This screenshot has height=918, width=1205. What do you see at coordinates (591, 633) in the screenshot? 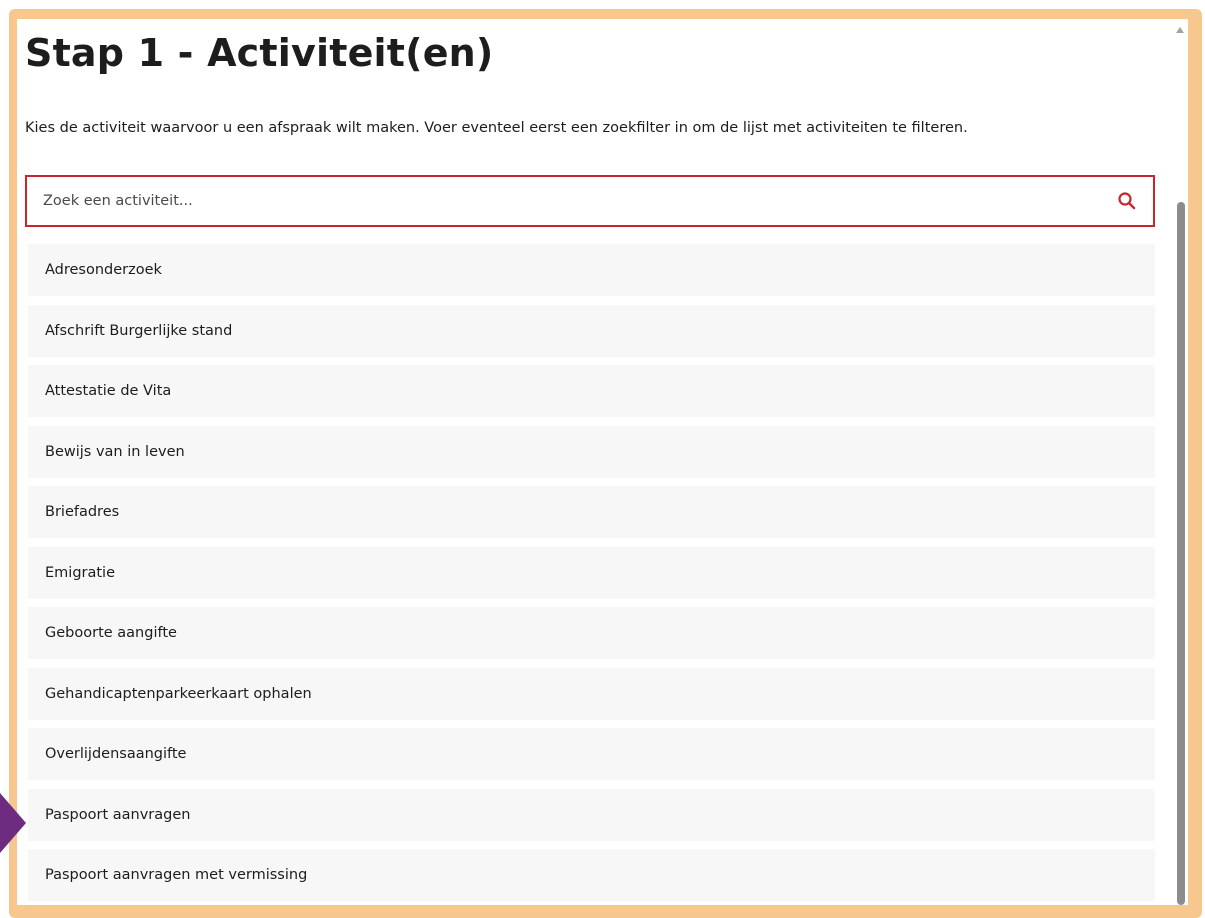
I see `activity-item-geboorte-aangifte: Geboorte aangifte` at bounding box center [591, 633].